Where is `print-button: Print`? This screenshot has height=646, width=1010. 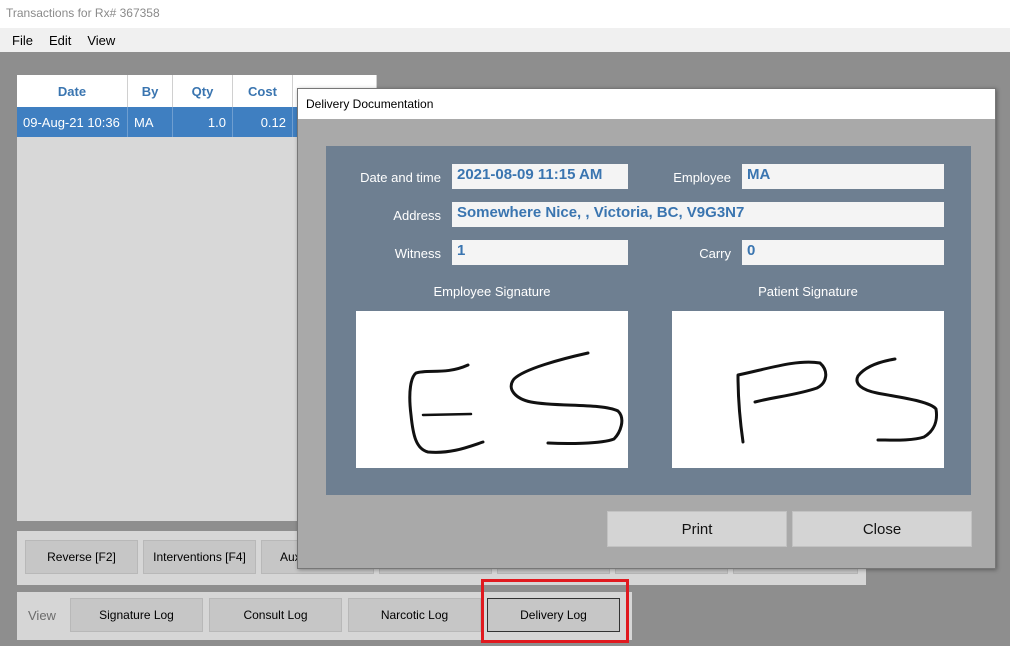
print-button: Print is located at coordinates (697, 529).